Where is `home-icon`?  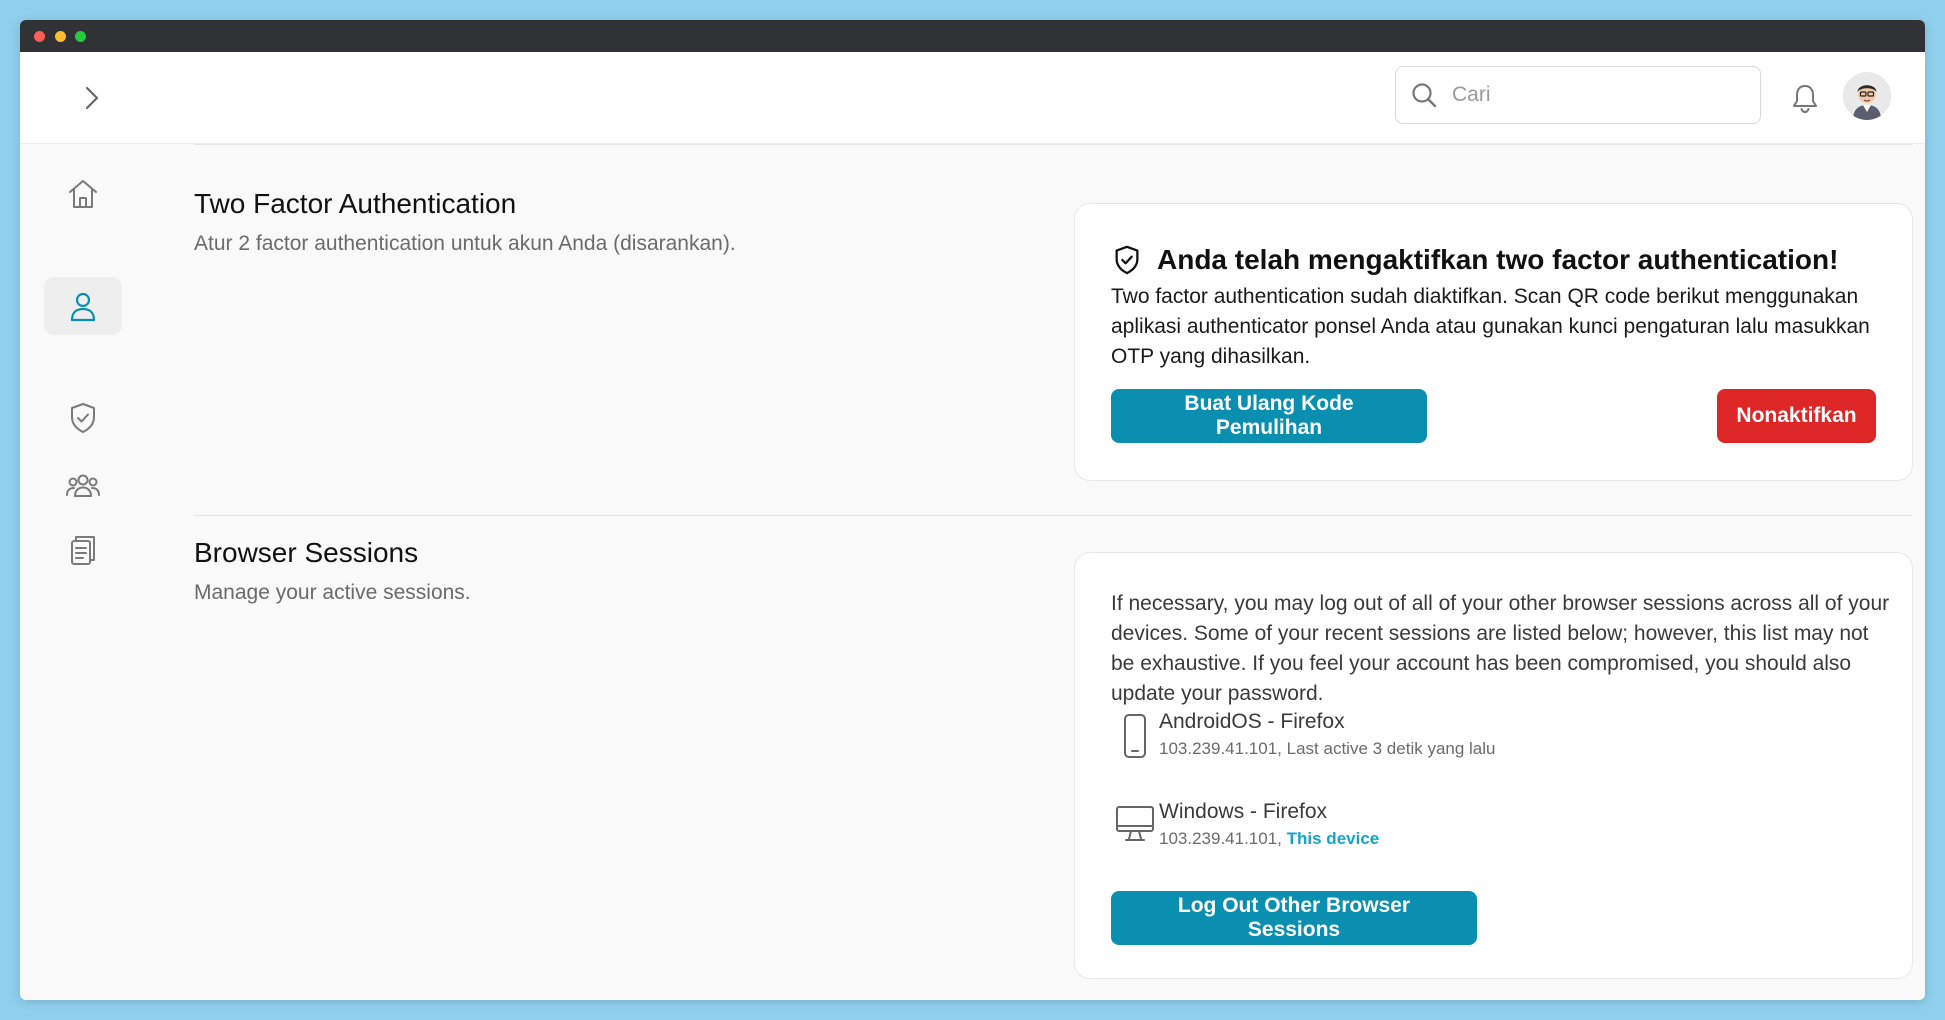
home-icon is located at coordinates (83, 194).